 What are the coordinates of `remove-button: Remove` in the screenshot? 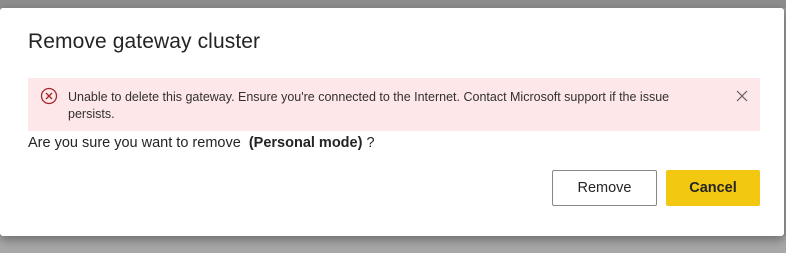 It's located at (604, 188).